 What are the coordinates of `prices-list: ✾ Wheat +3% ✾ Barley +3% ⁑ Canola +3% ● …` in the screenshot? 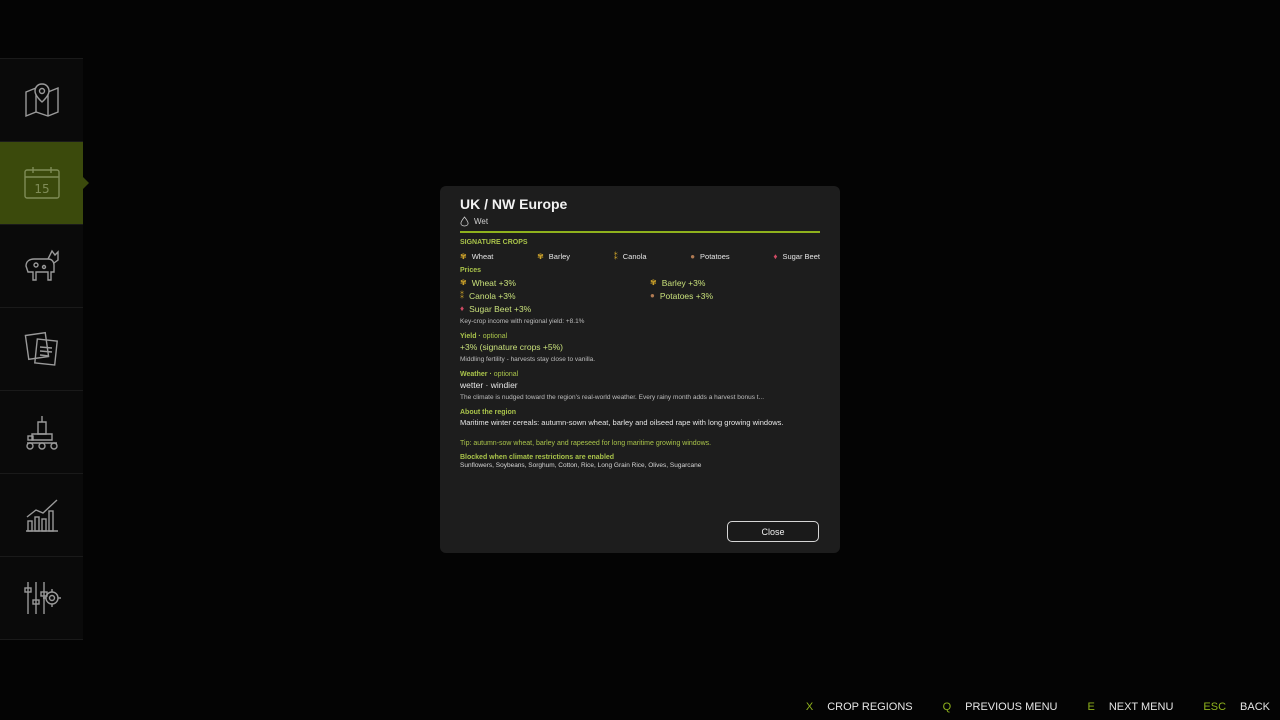 It's located at (640, 296).